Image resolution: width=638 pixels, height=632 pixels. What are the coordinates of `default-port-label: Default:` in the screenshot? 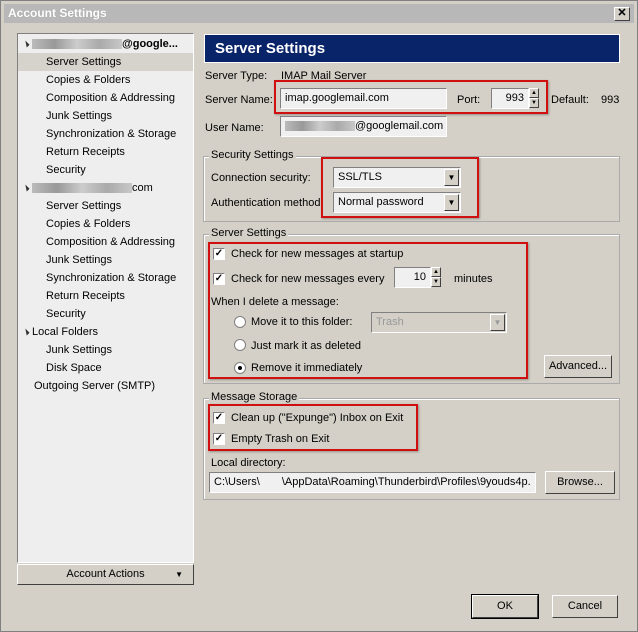 It's located at (570, 100).